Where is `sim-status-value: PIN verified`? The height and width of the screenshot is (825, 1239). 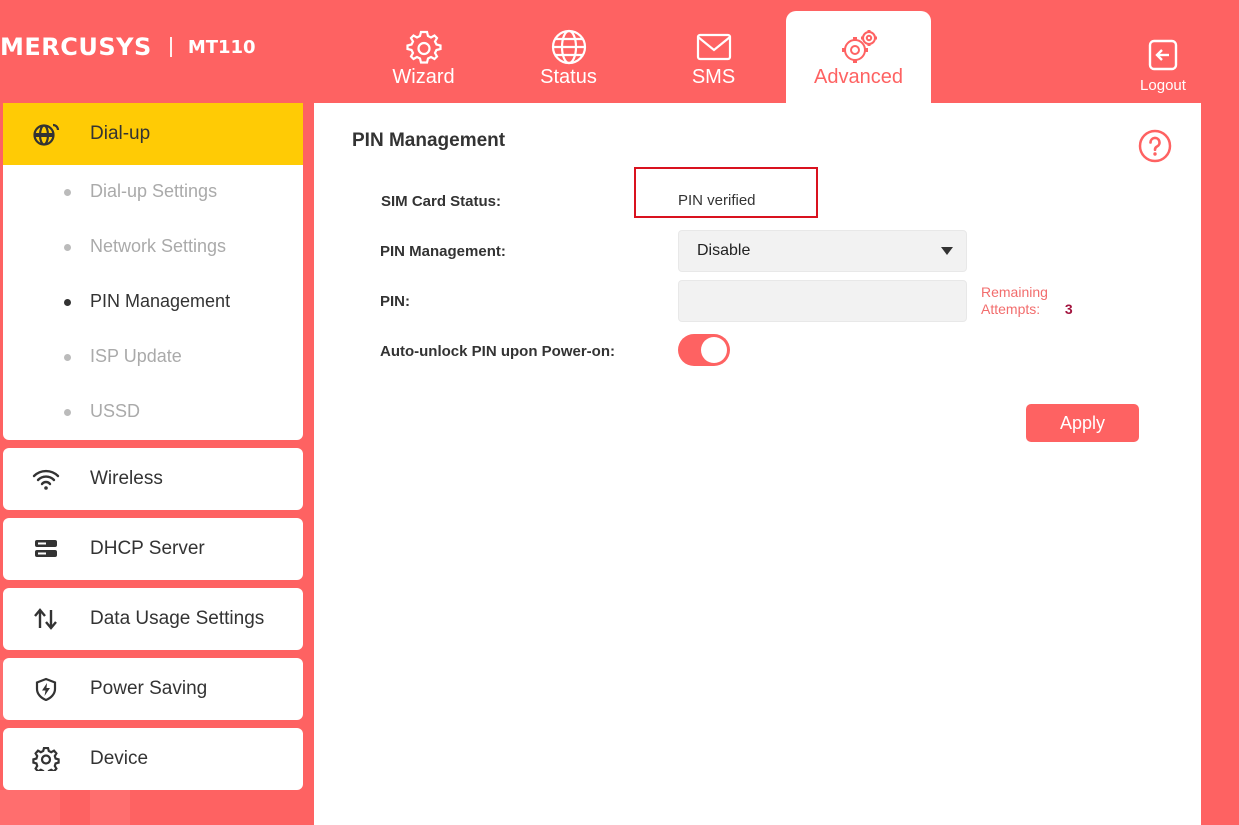
sim-status-value: PIN verified is located at coordinates (717, 200).